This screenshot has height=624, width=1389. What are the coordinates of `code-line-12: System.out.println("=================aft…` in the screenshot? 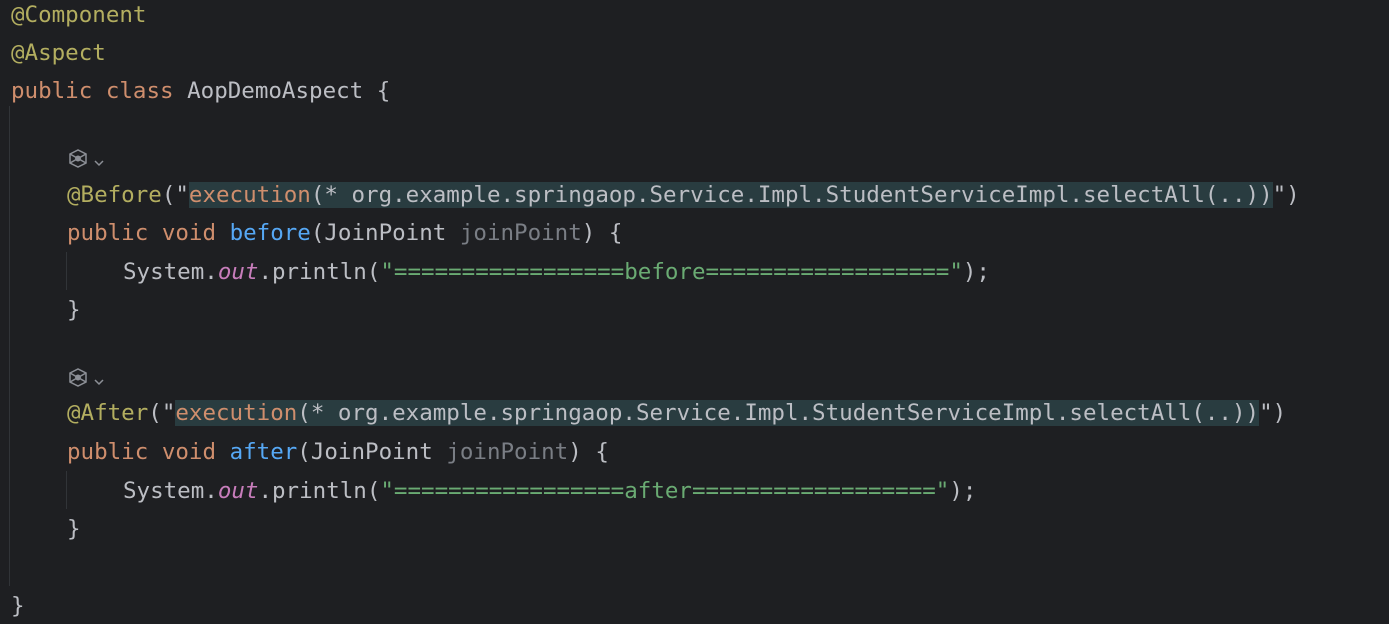 It's located at (493, 491).